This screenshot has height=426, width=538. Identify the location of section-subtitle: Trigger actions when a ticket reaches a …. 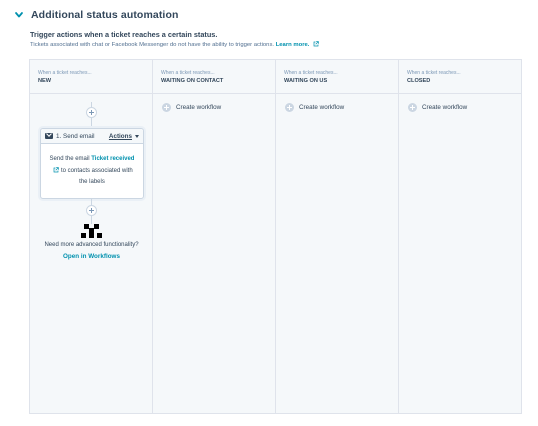
(124, 34).